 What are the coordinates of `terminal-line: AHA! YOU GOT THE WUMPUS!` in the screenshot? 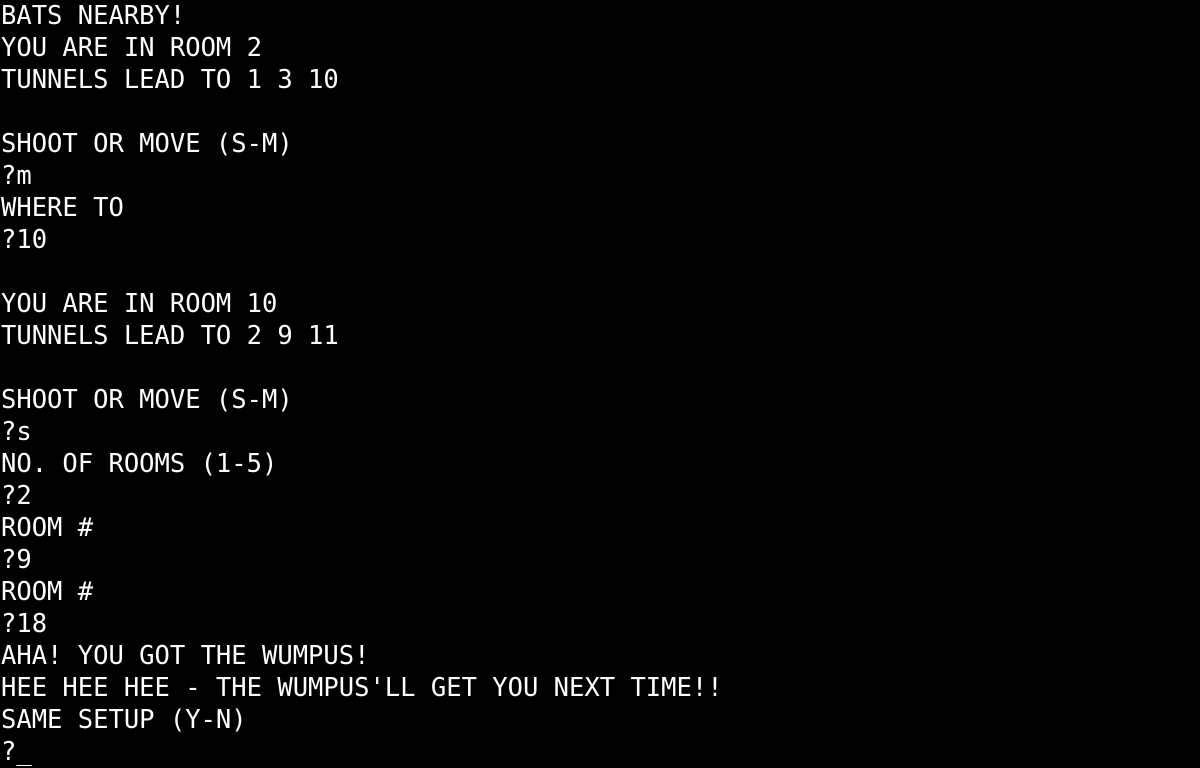 It's located at (185, 656).